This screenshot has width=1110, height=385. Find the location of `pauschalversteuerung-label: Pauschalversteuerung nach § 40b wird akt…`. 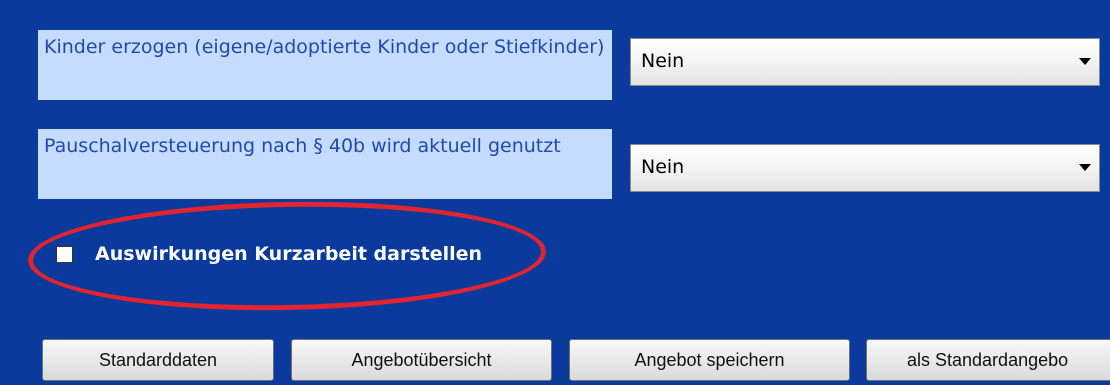

pauschalversteuerung-label: Pauschalversteuerung nach § 40b wird akt… is located at coordinates (325, 164).